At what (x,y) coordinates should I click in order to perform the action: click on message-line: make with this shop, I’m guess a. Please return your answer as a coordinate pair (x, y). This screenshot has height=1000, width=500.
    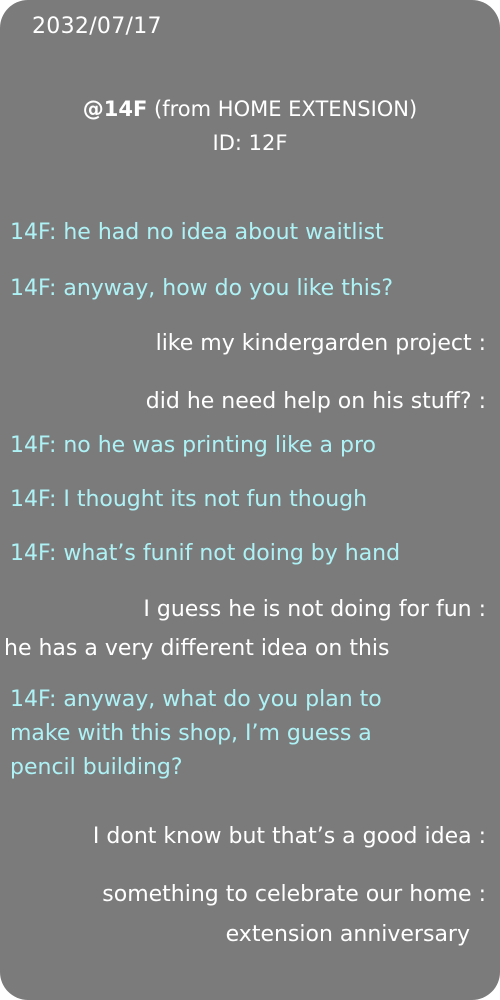
    Looking at the image, I should click on (191, 733).